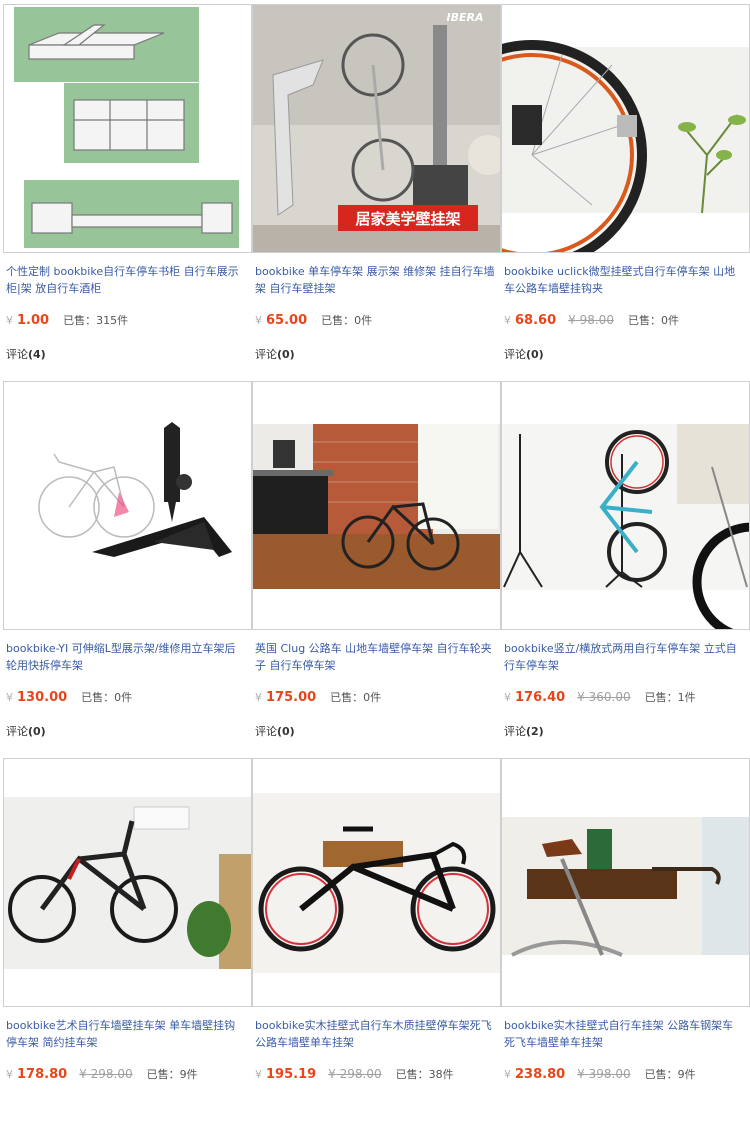 The height and width of the screenshot is (1135, 750). Describe the element at coordinates (540, 697) in the screenshot. I see `price: 176.40` at that location.